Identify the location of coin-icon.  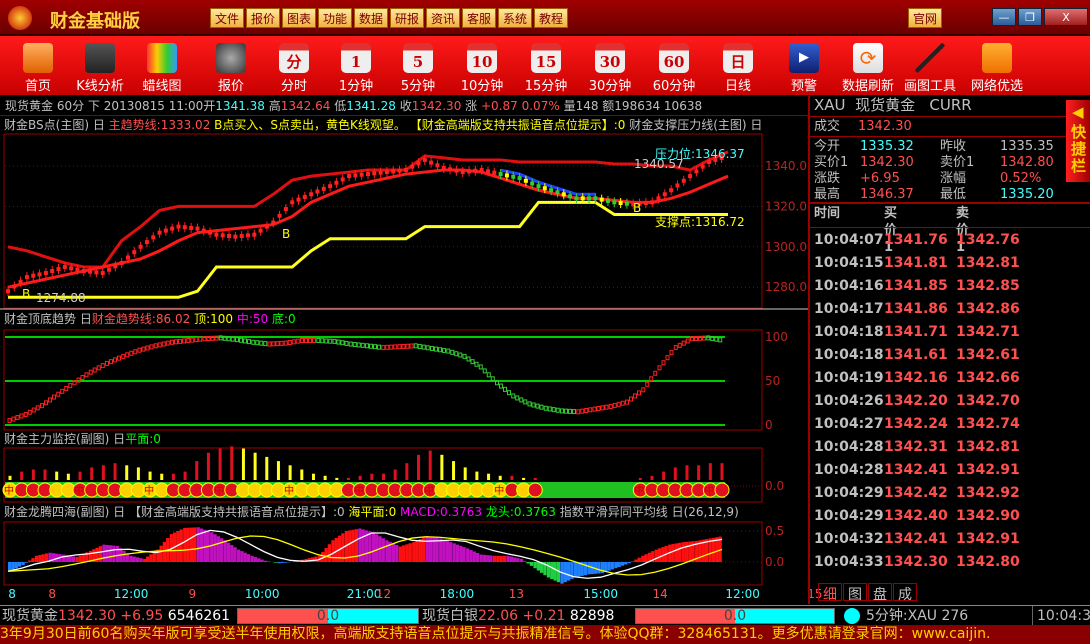
(535, 490).